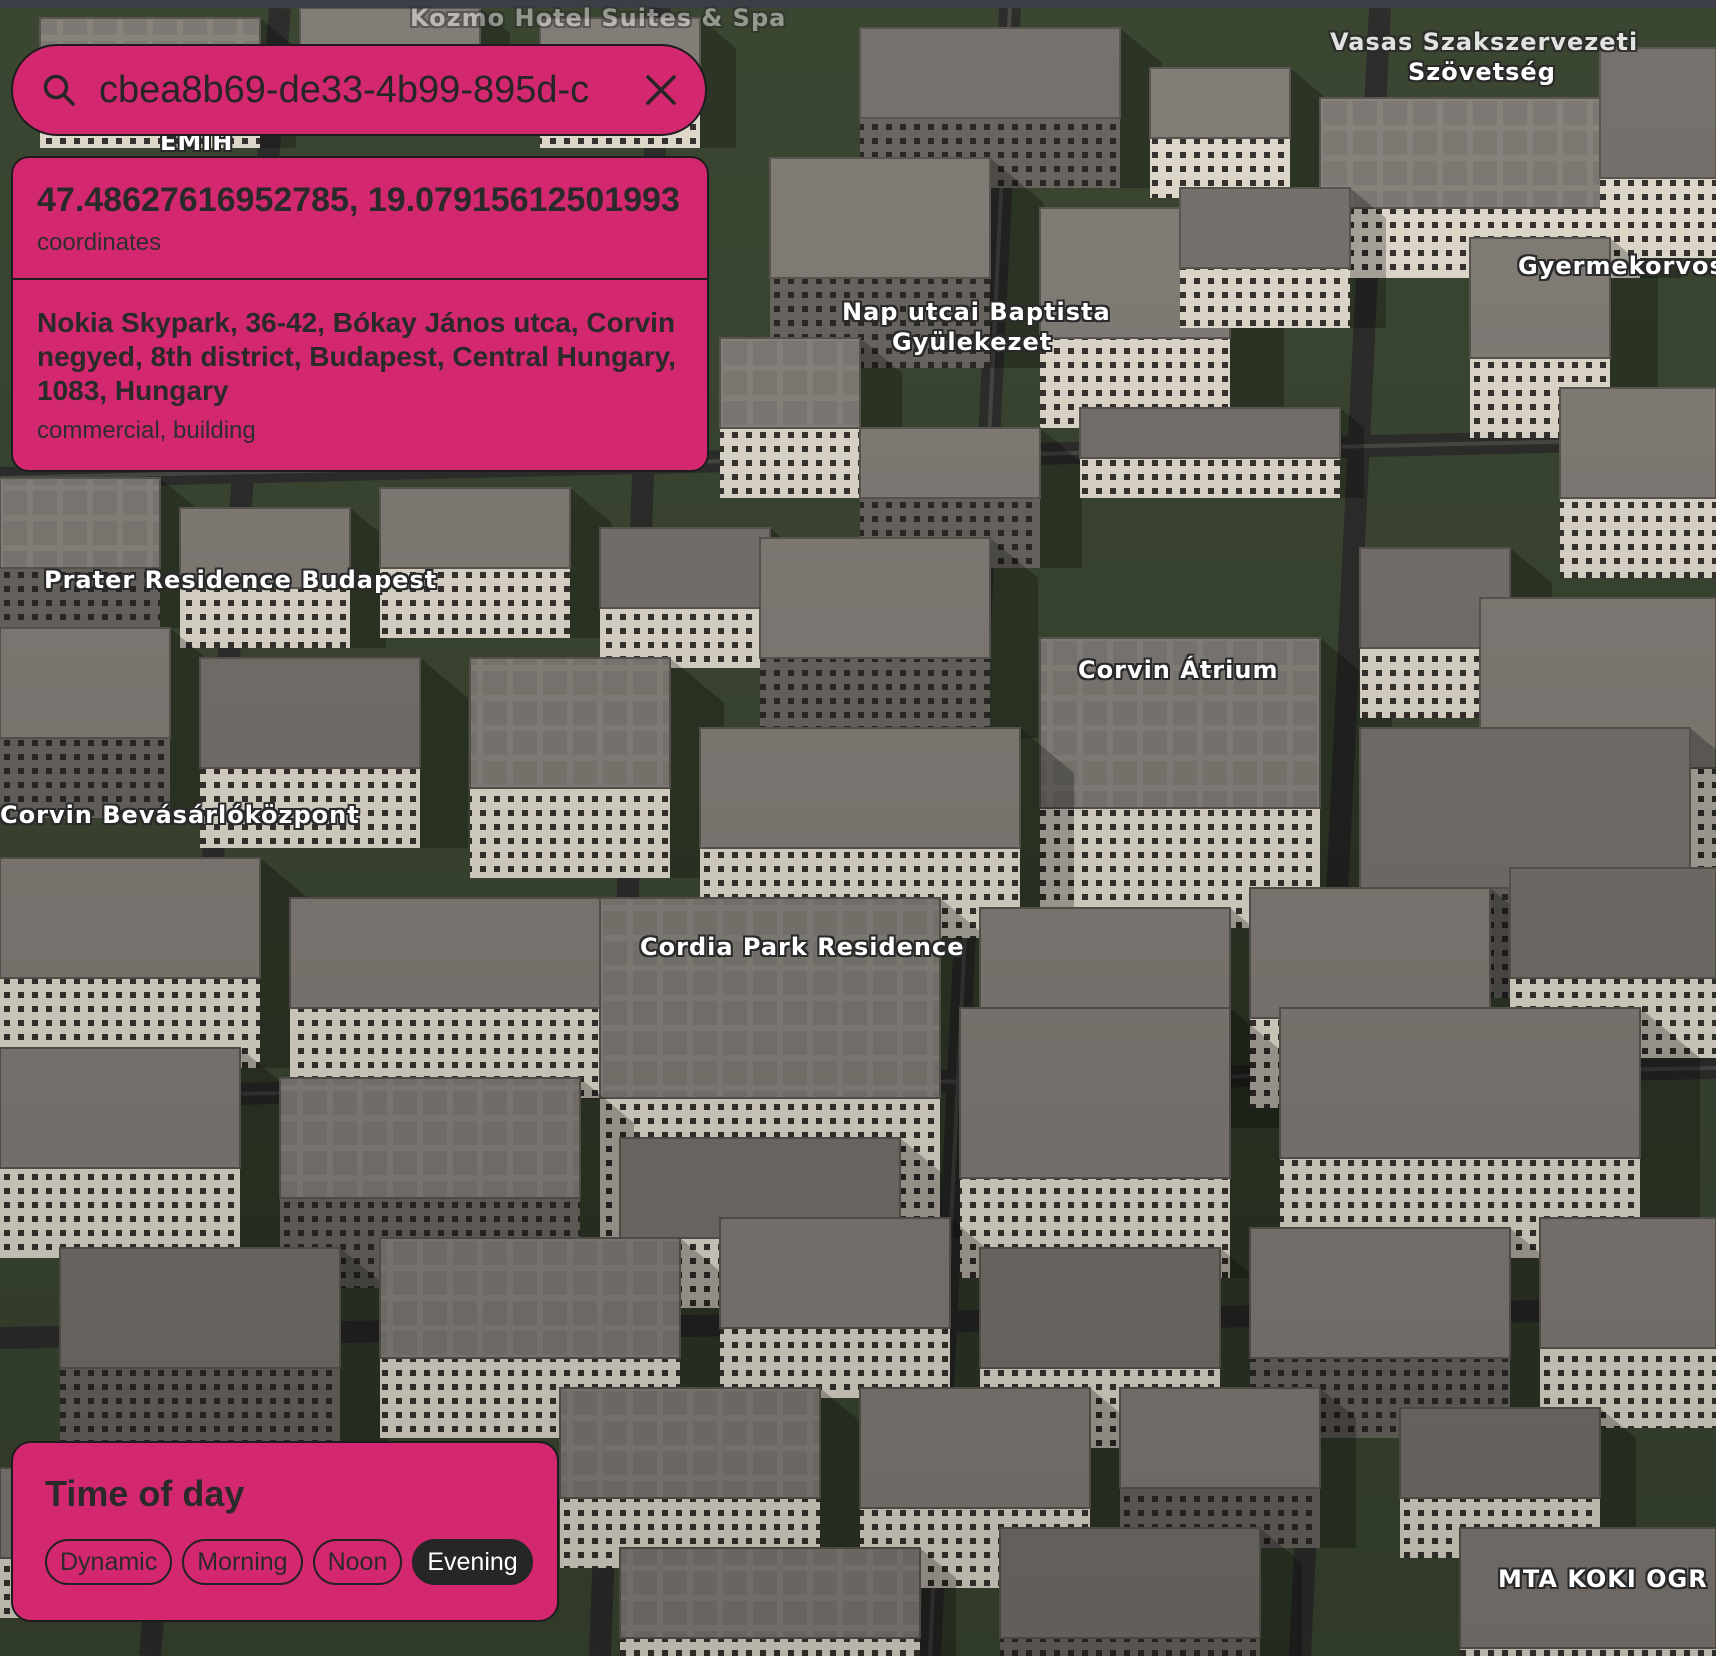 This screenshot has height=1656, width=1716. Describe the element at coordinates (146, 430) in the screenshot. I see `address-type-label: commercial, building` at that location.